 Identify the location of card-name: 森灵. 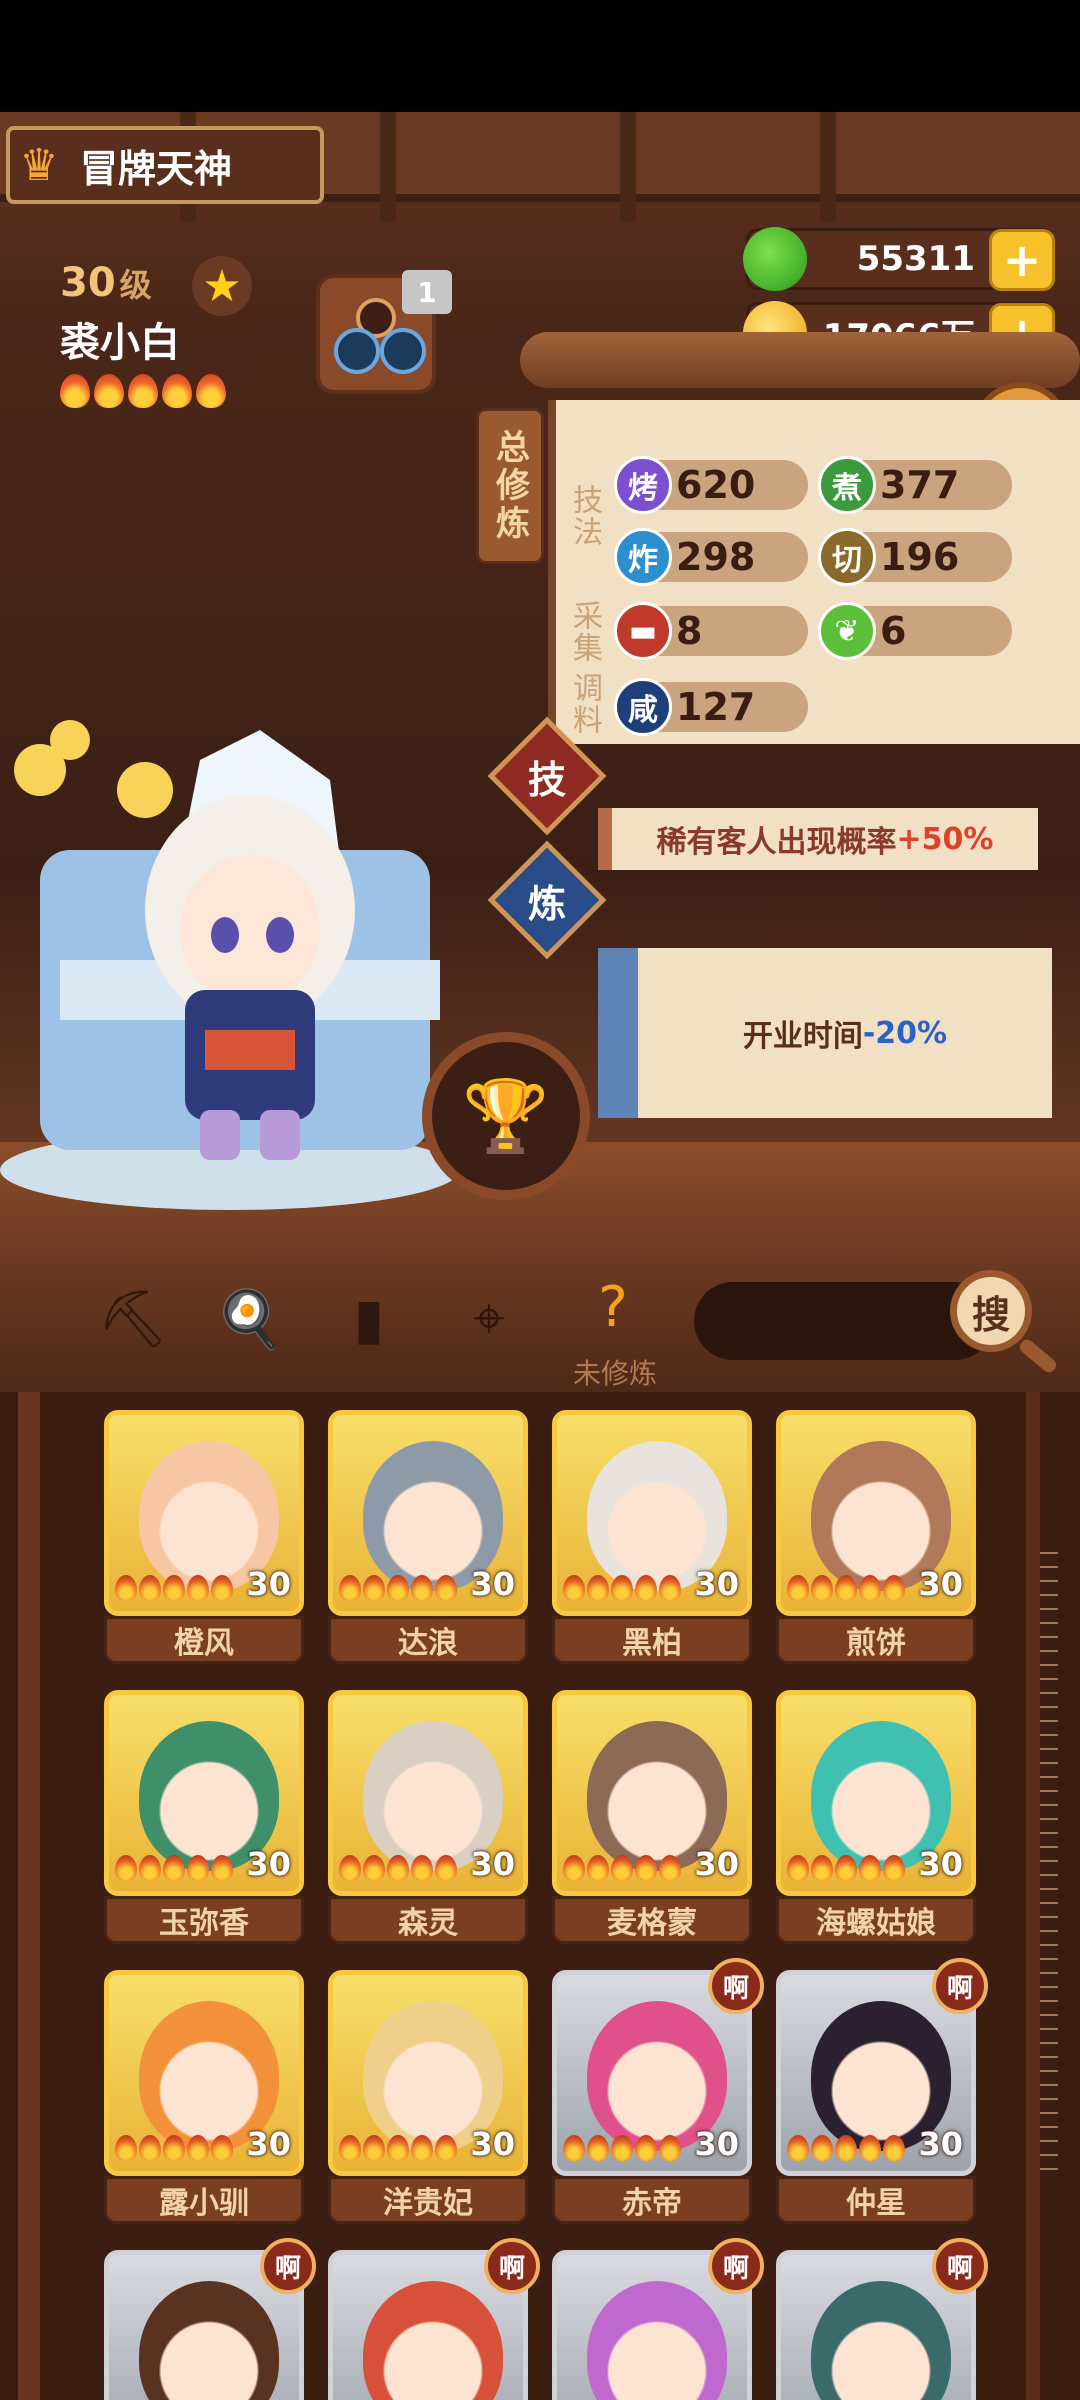
(428, 1920).